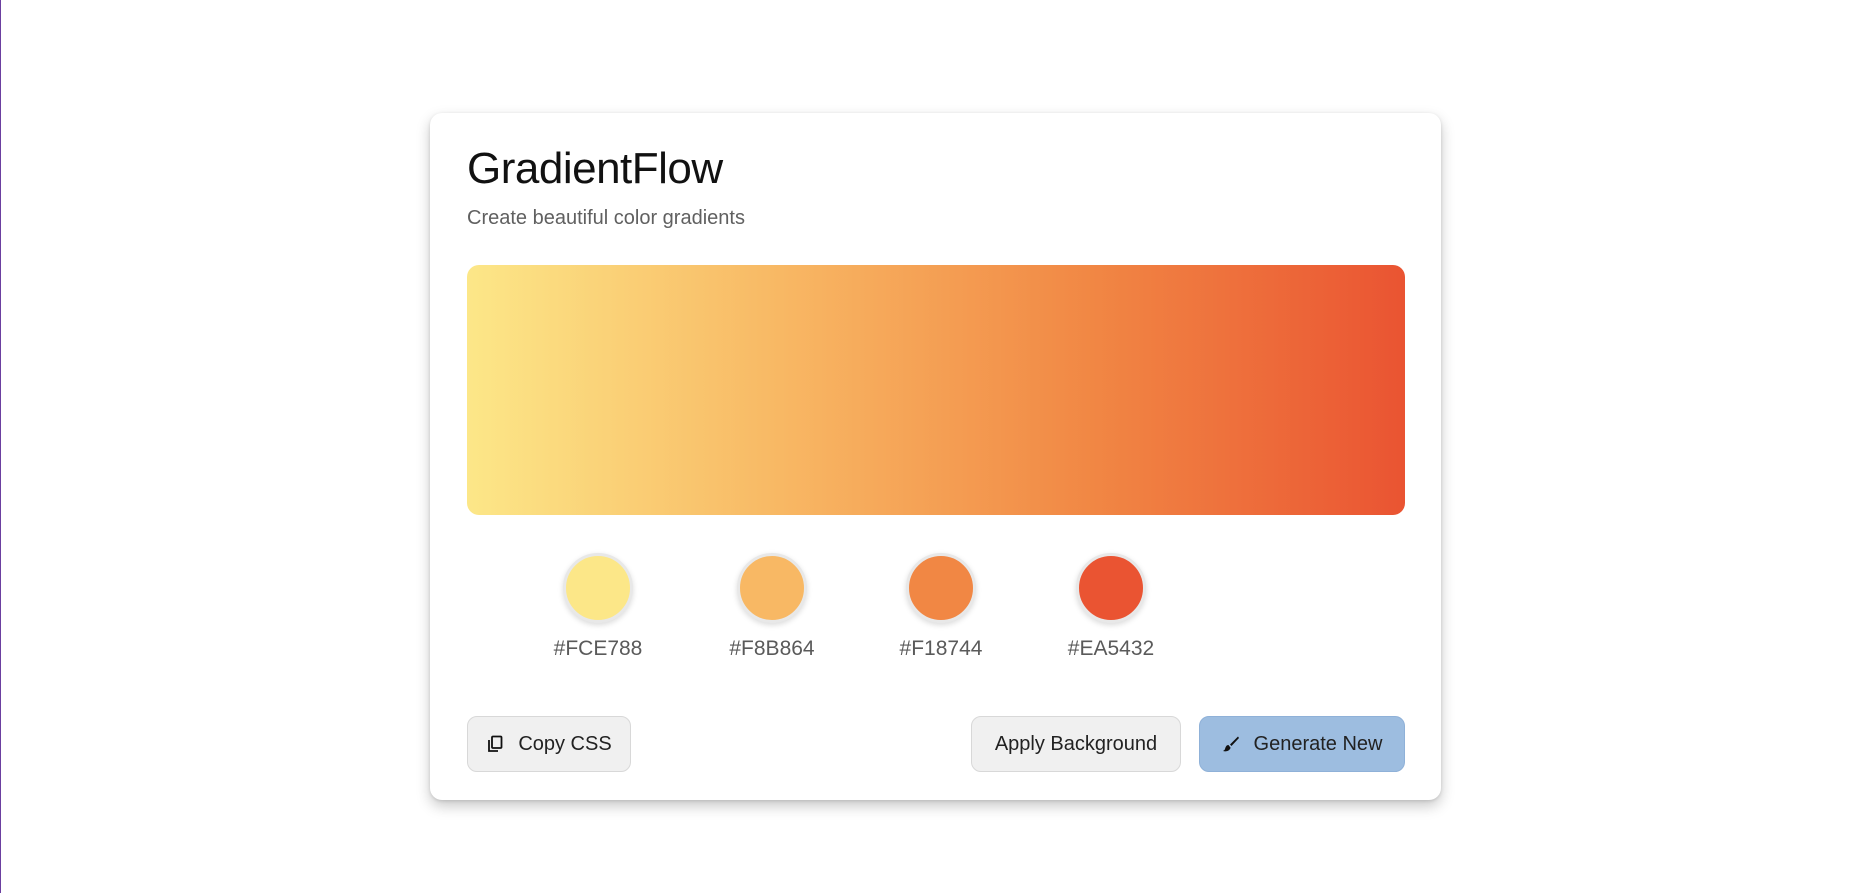  I want to click on window-edge, so click(0, 446).